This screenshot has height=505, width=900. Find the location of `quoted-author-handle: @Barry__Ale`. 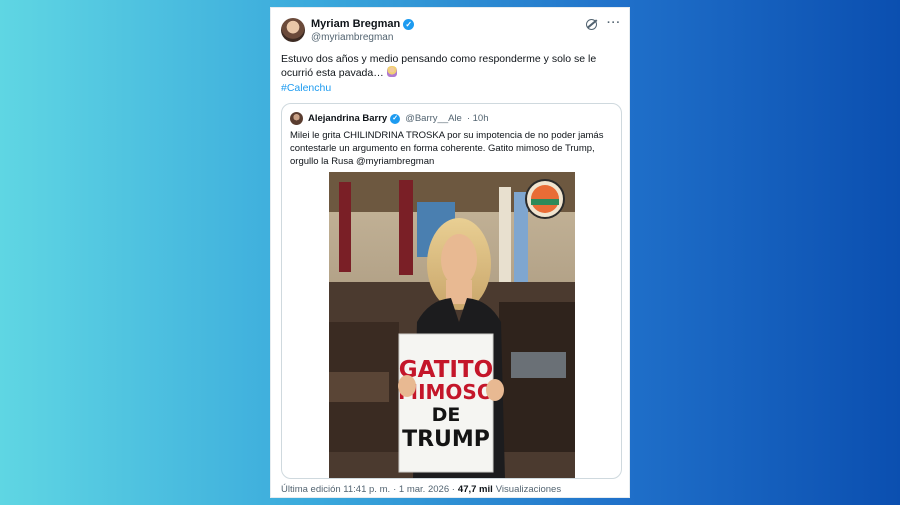

quoted-author-handle: @Barry__Ale is located at coordinates (433, 118).